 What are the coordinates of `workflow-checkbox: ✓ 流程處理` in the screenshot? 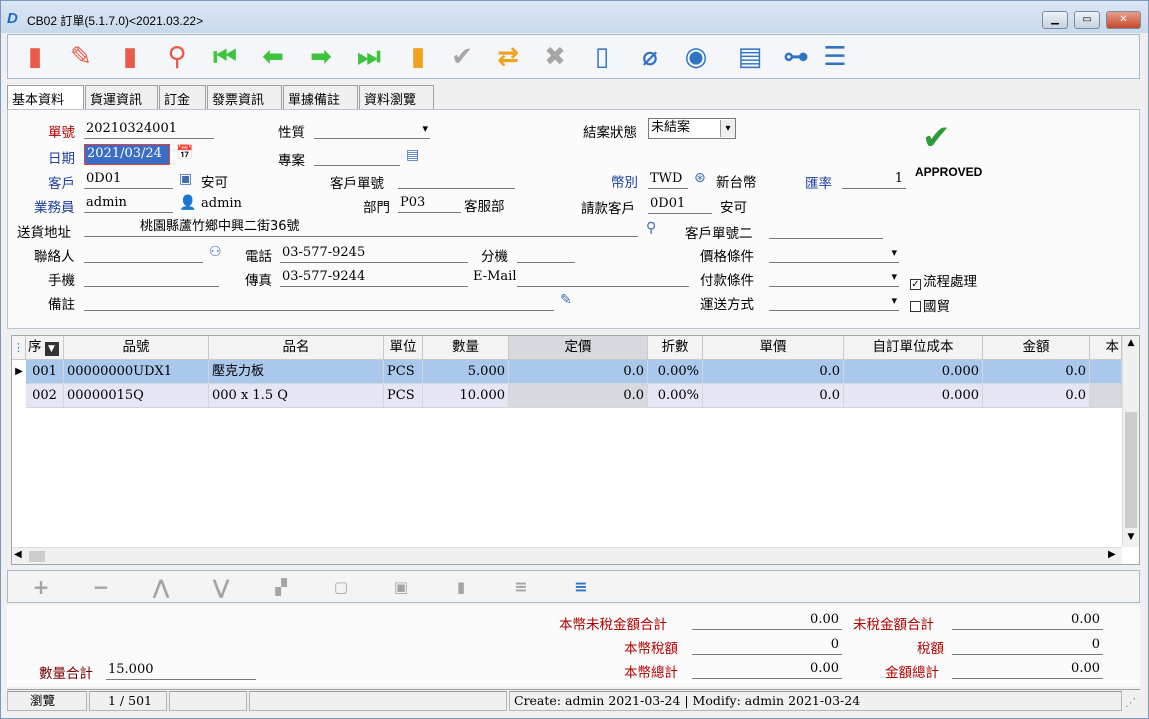 It's located at (943, 280).